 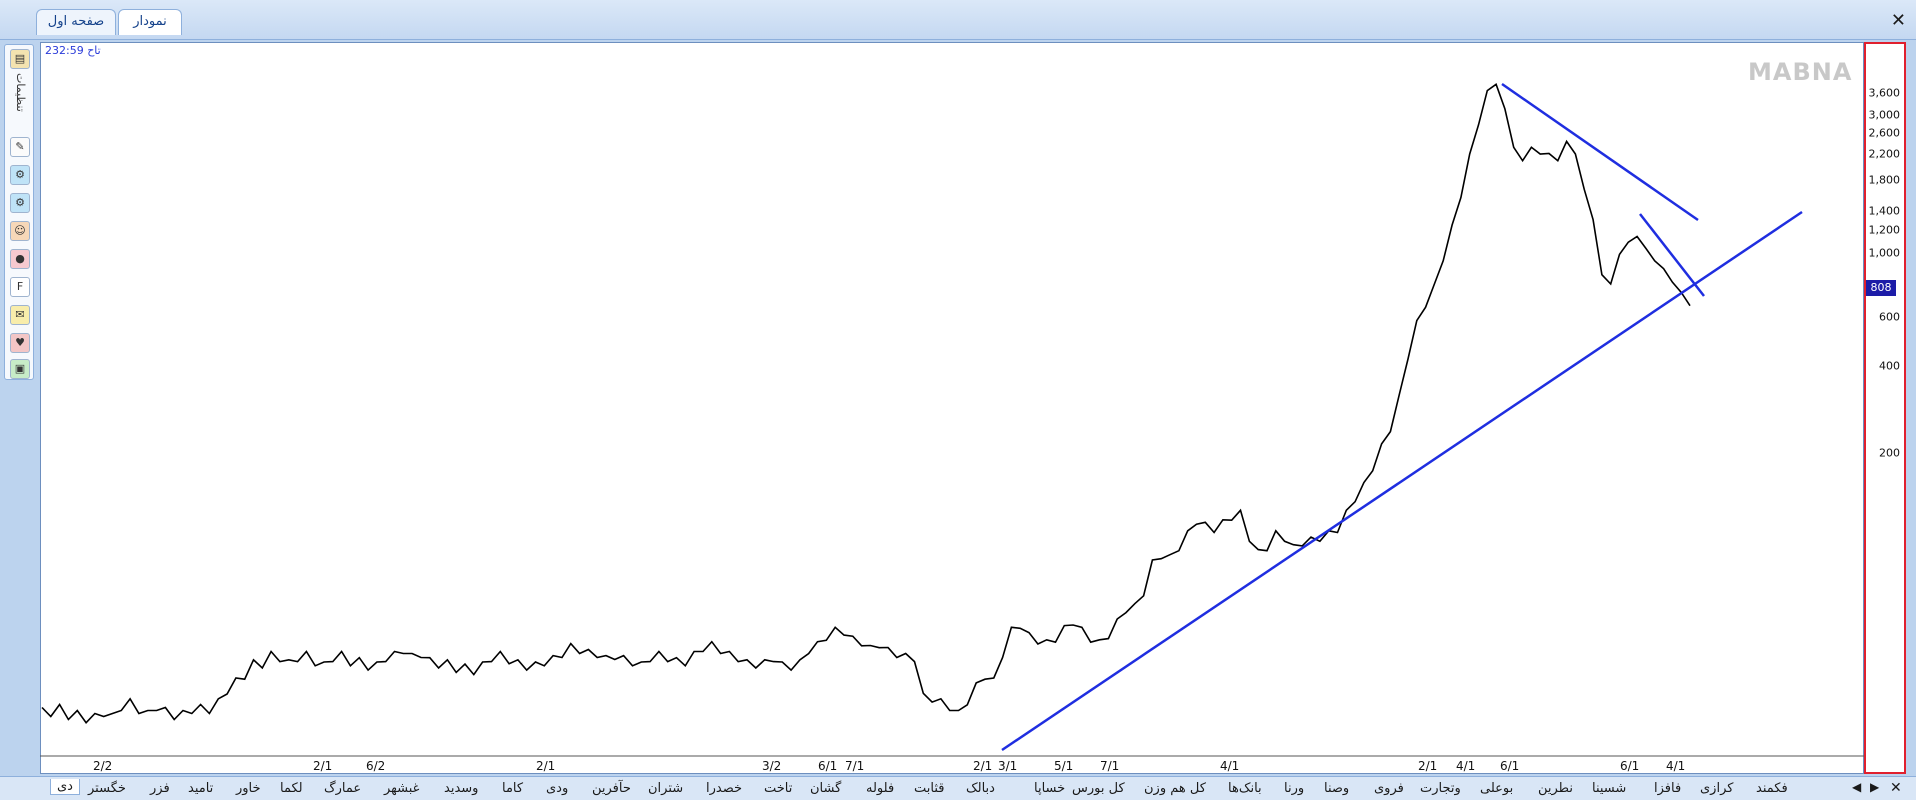 What do you see at coordinates (376, 766) in the screenshot?
I see `x-tick-label: 6/2` at bounding box center [376, 766].